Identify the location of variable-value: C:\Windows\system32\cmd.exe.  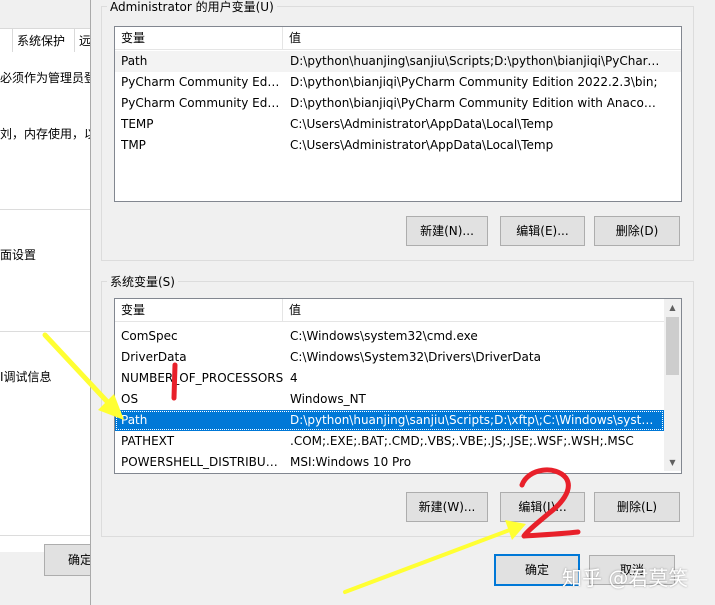
(384, 336).